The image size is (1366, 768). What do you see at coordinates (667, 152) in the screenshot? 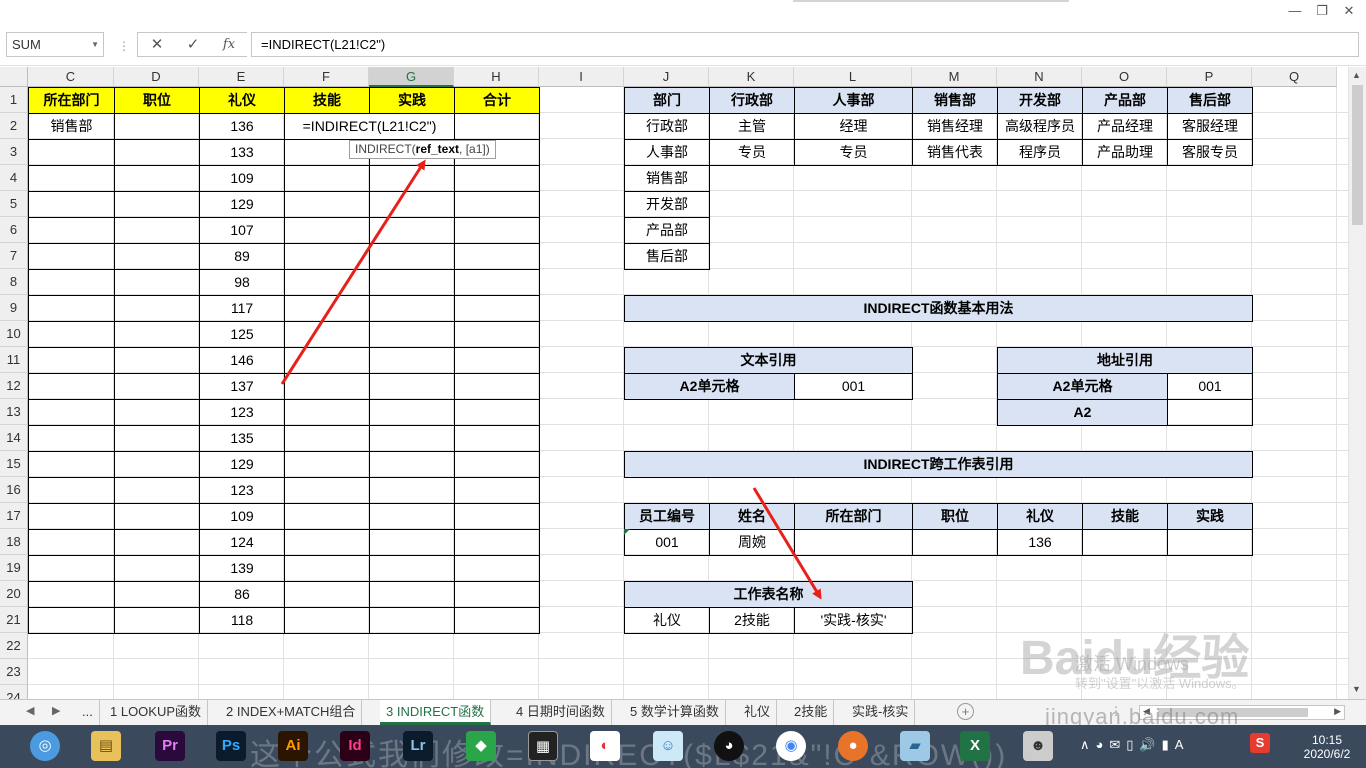
I see `dept-cell: 人事部` at bounding box center [667, 152].